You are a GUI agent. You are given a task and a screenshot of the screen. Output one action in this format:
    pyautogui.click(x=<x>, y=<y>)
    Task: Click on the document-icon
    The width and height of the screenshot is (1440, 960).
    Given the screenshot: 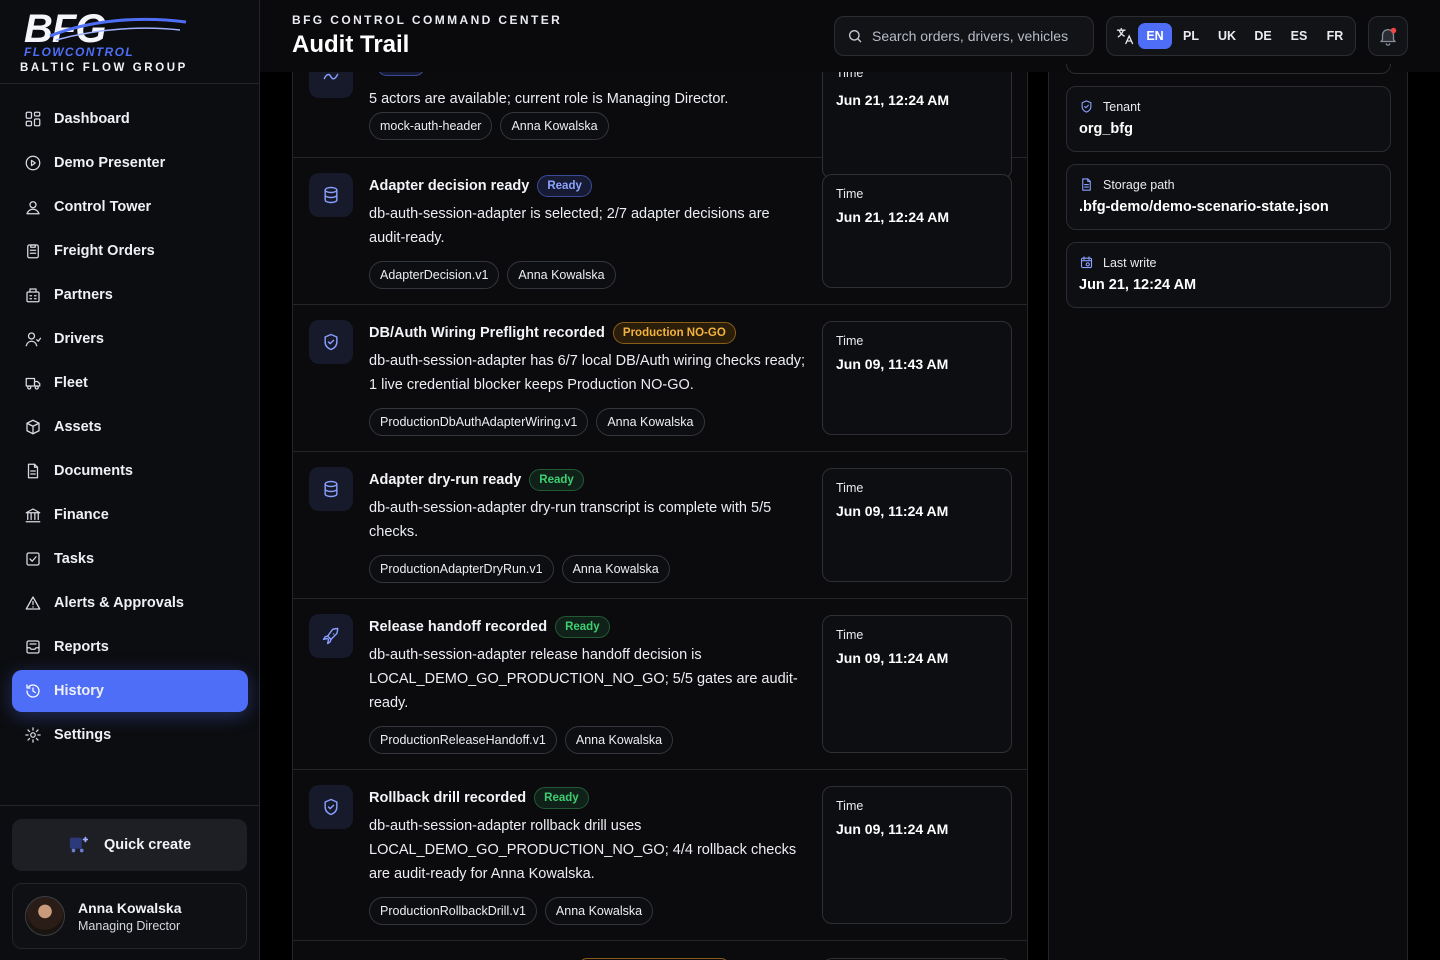 What is the action you would take?
    pyautogui.click(x=1086, y=184)
    